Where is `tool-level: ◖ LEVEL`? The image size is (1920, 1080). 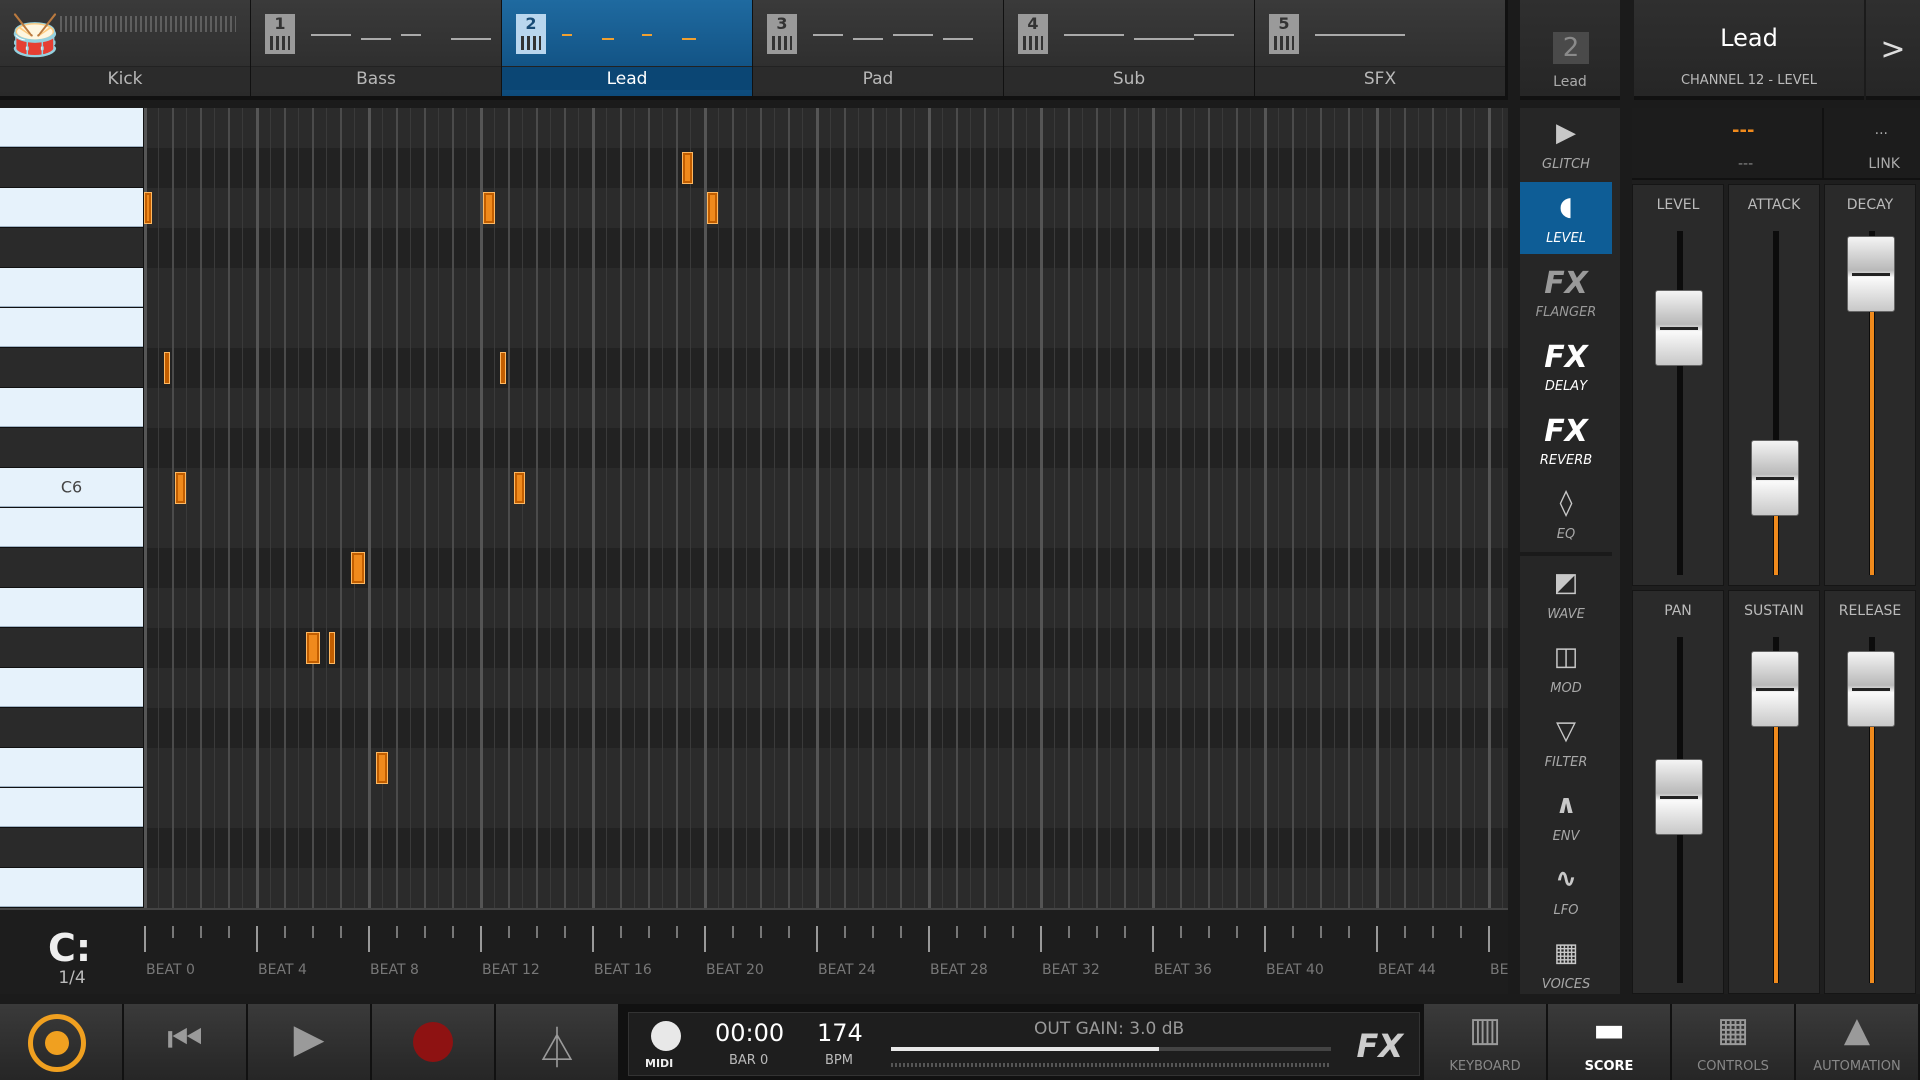
tool-level: ◖ LEVEL is located at coordinates (1566, 218).